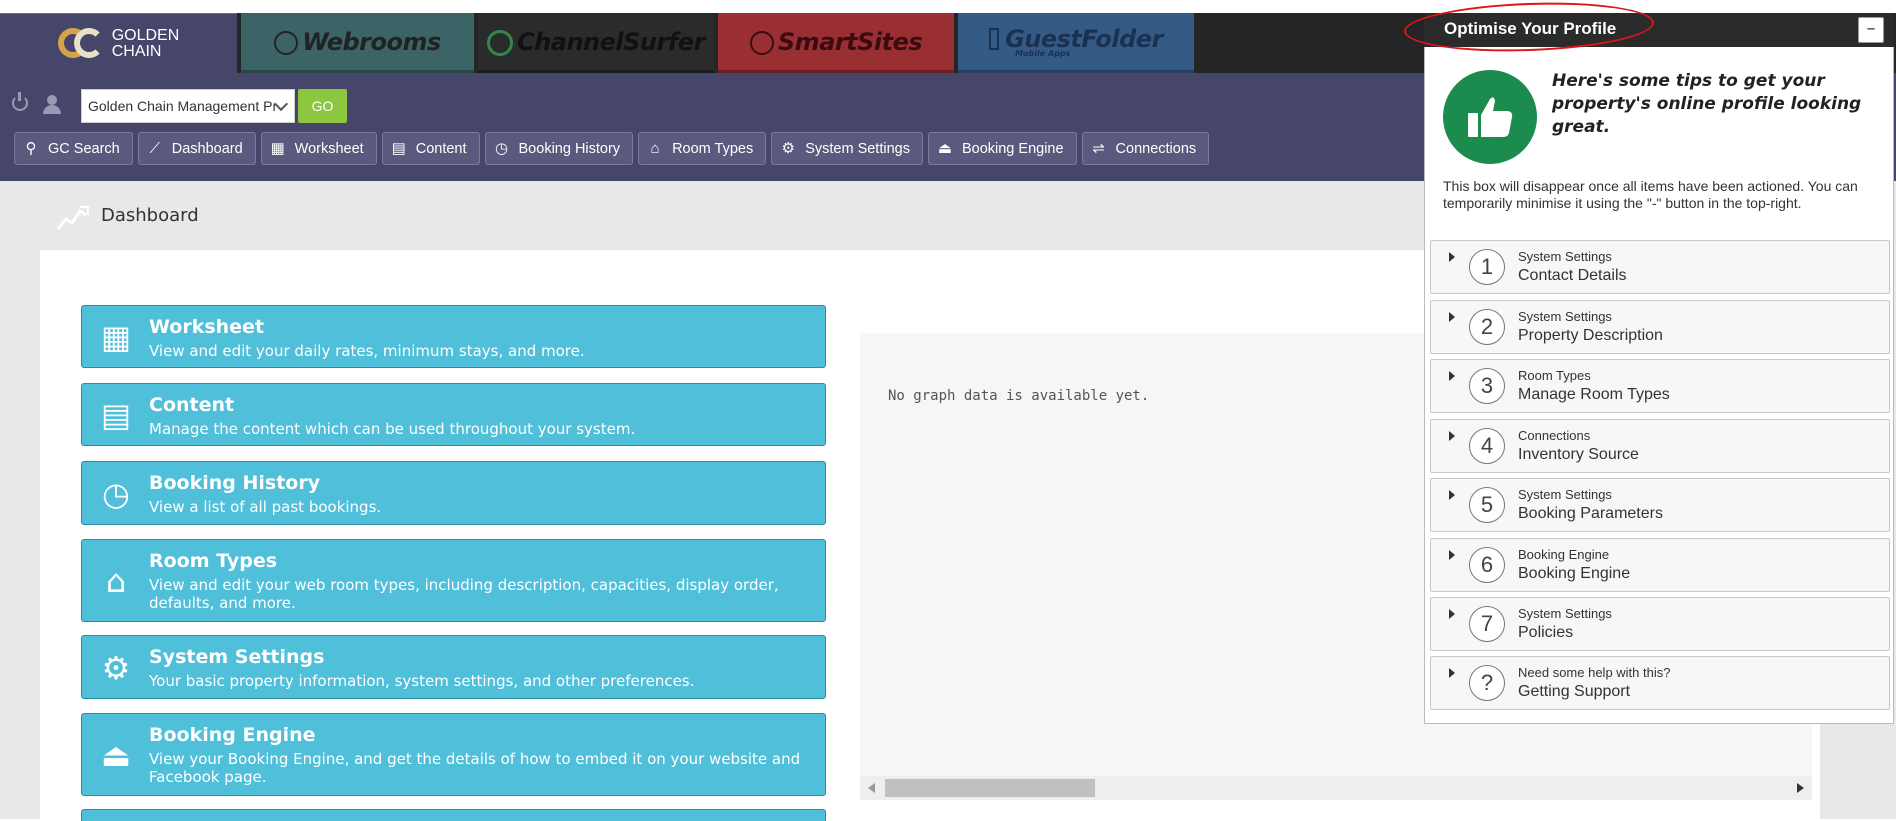  I want to click on nav-booking-history: ◷ Booking History, so click(559, 148).